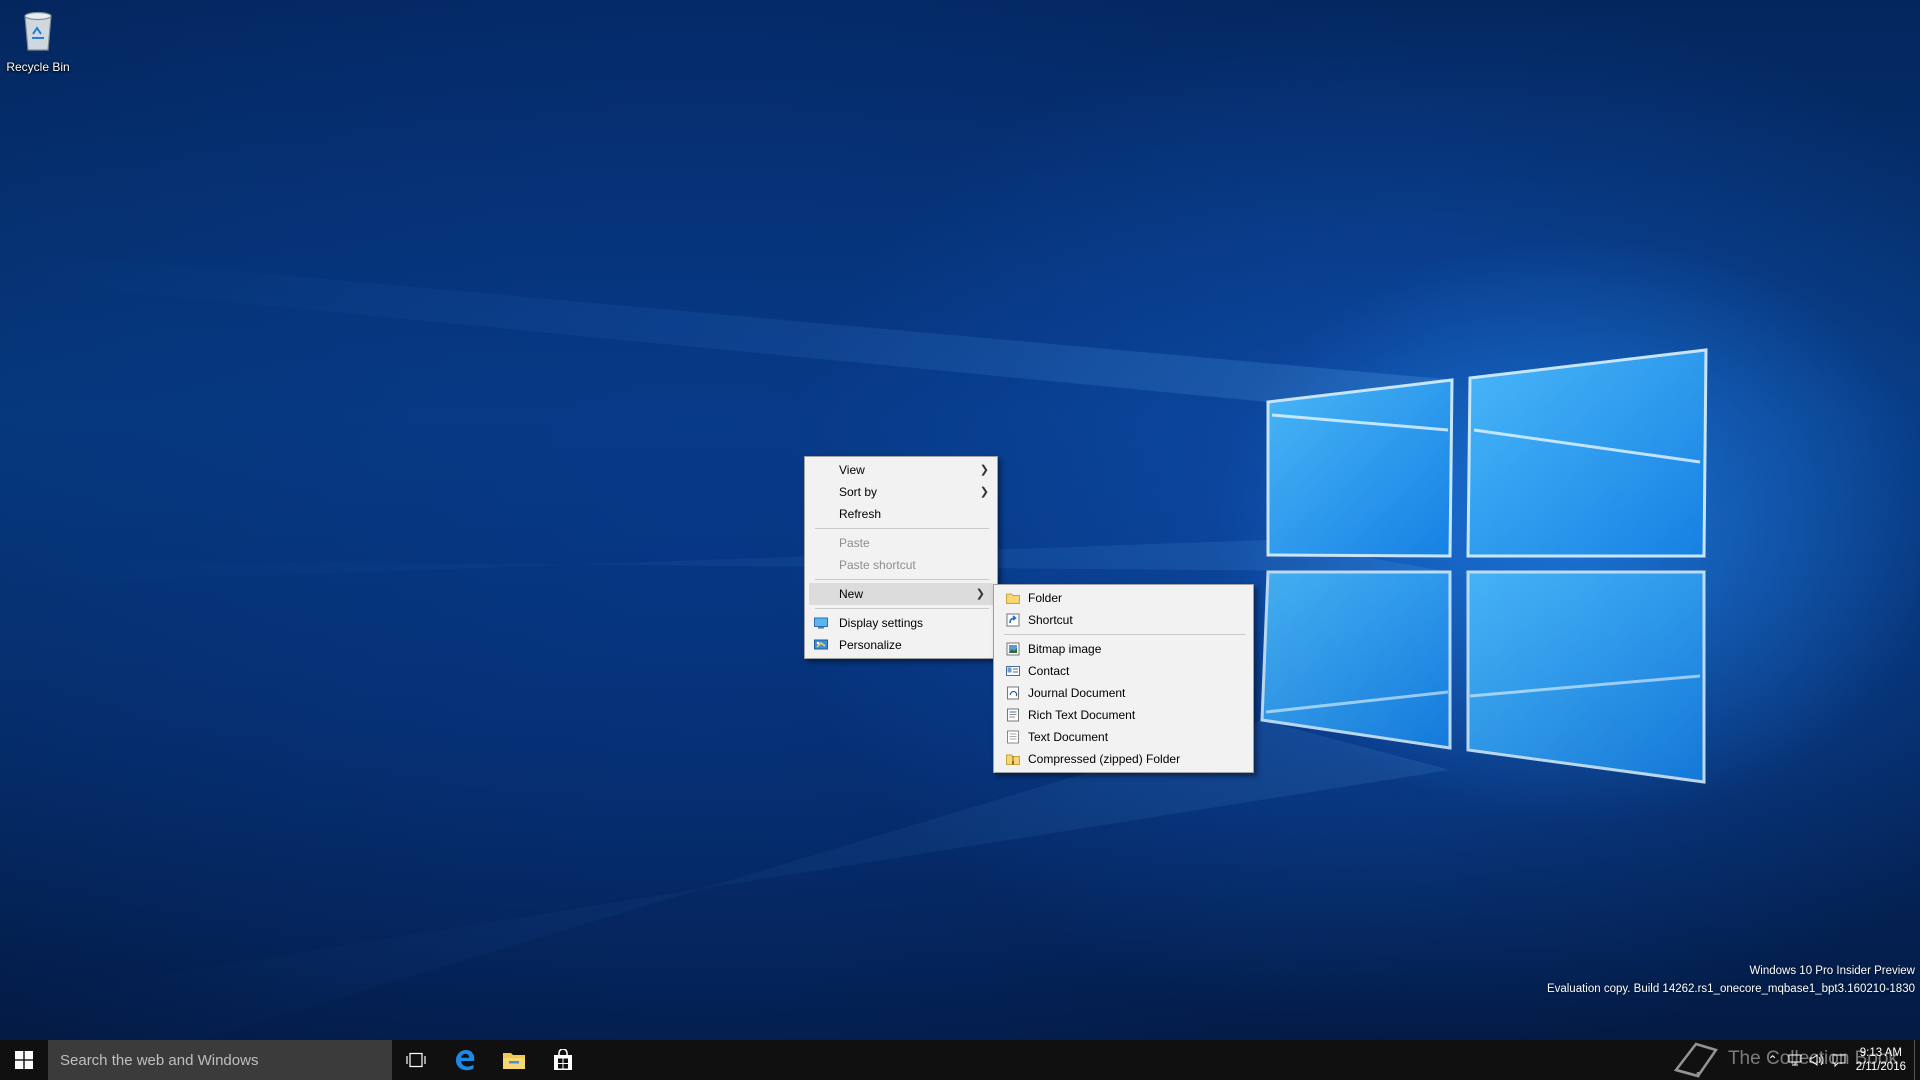 The height and width of the screenshot is (1080, 1920). Describe the element at coordinates (1123, 737) in the screenshot. I see `new-item-text-document: Text Document` at that location.